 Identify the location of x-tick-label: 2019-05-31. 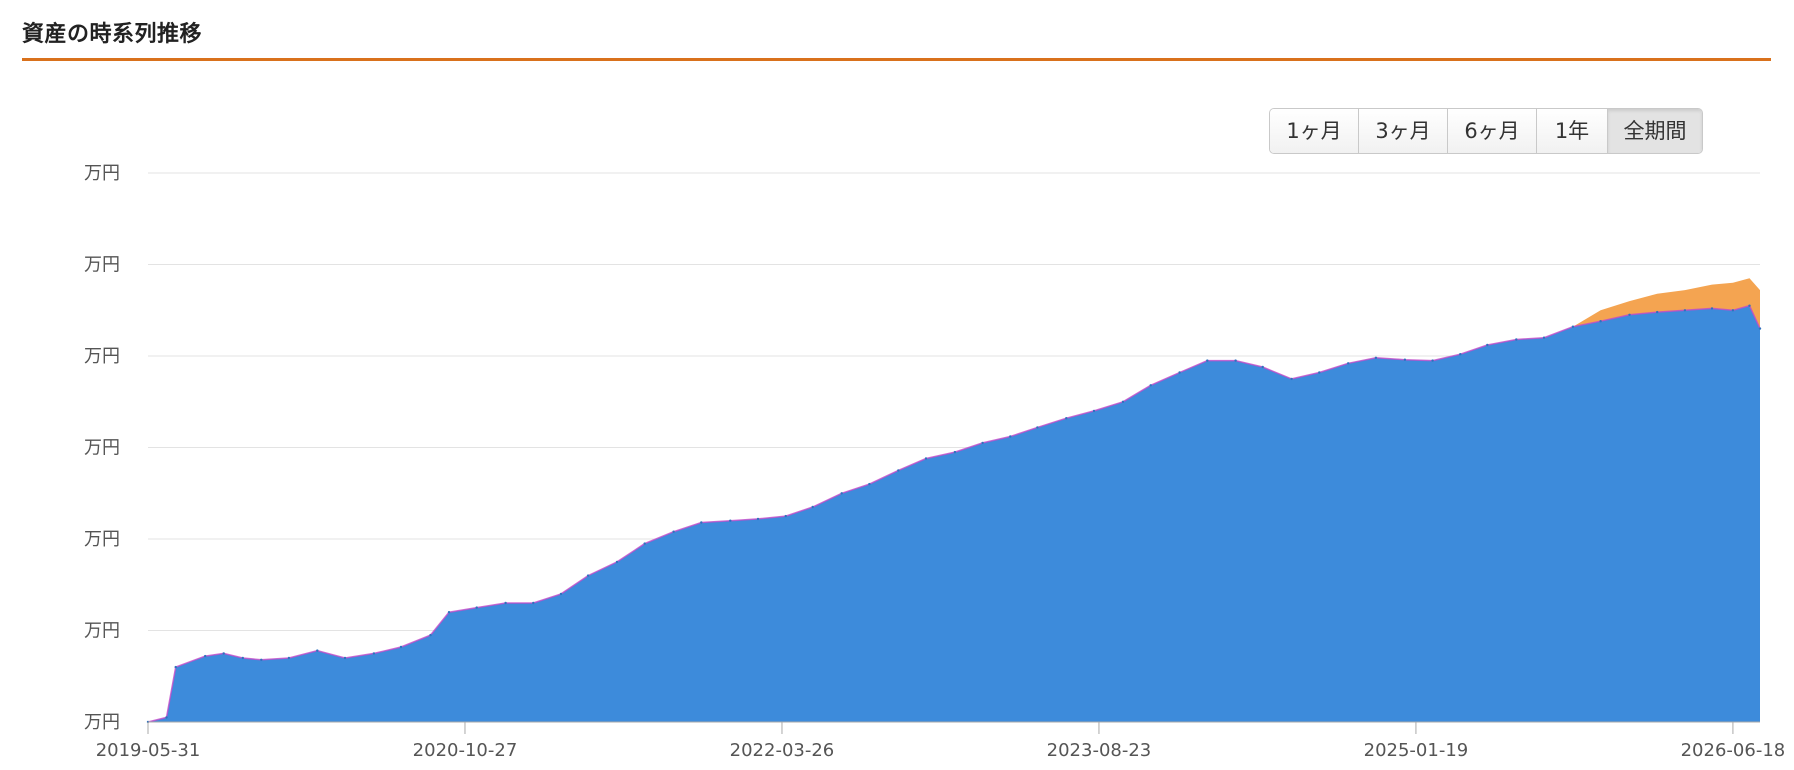
(148, 750).